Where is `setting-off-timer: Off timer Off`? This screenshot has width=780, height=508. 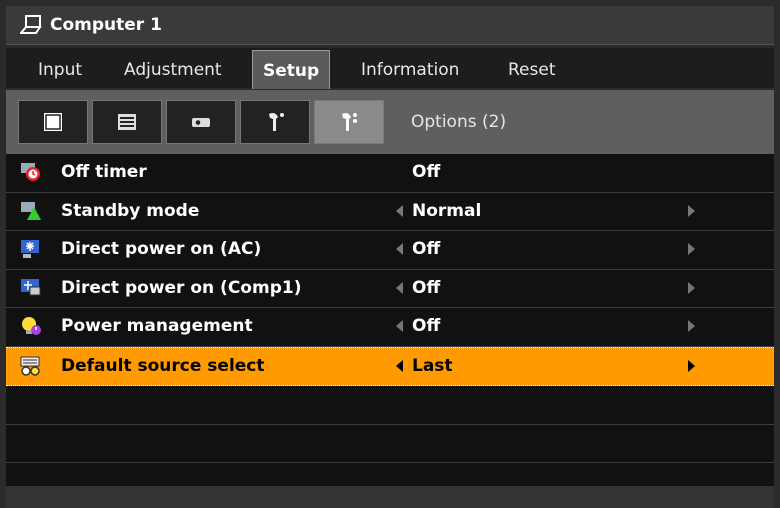 setting-off-timer: Off timer Off is located at coordinates (390, 173).